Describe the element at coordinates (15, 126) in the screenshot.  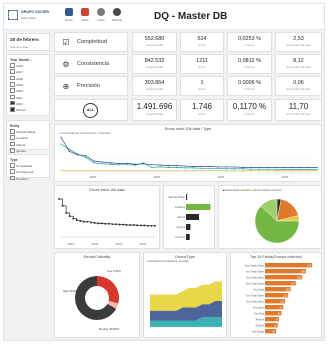
I see `entity-title: Entity` at that location.